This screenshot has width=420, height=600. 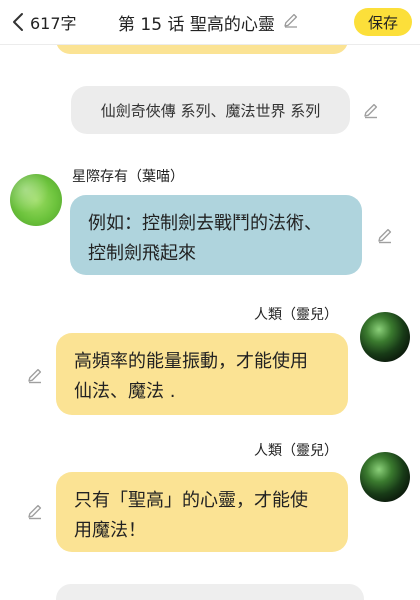 What do you see at coordinates (142, 253) in the screenshot?
I see `message-line: 控制劍飛起來` at bounding box center [142, 253].